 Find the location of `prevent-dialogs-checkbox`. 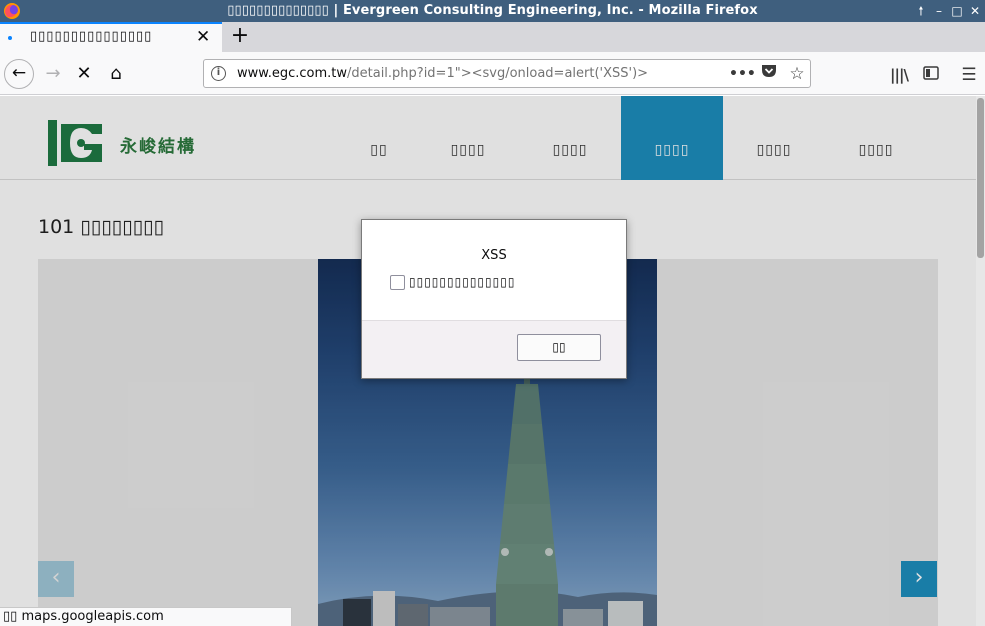

prevent-dialogs-checkbox is located at coordinates (397, 282).